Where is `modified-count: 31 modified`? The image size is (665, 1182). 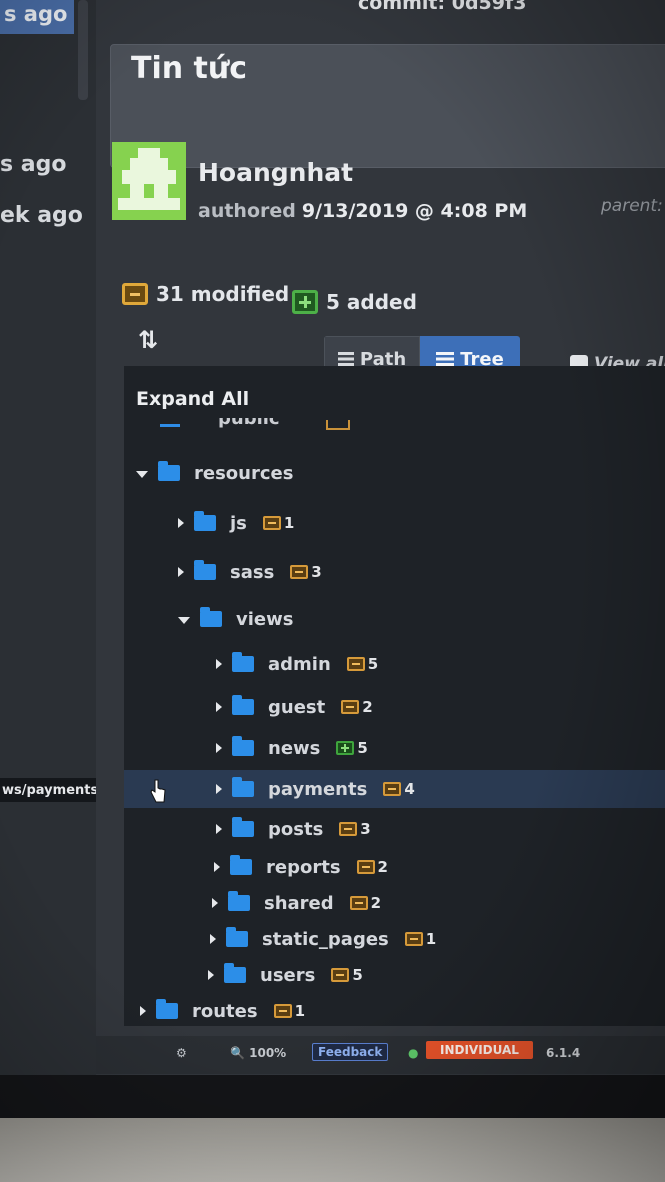
modified-count: 31 modified is located at coordinates (205, 294).